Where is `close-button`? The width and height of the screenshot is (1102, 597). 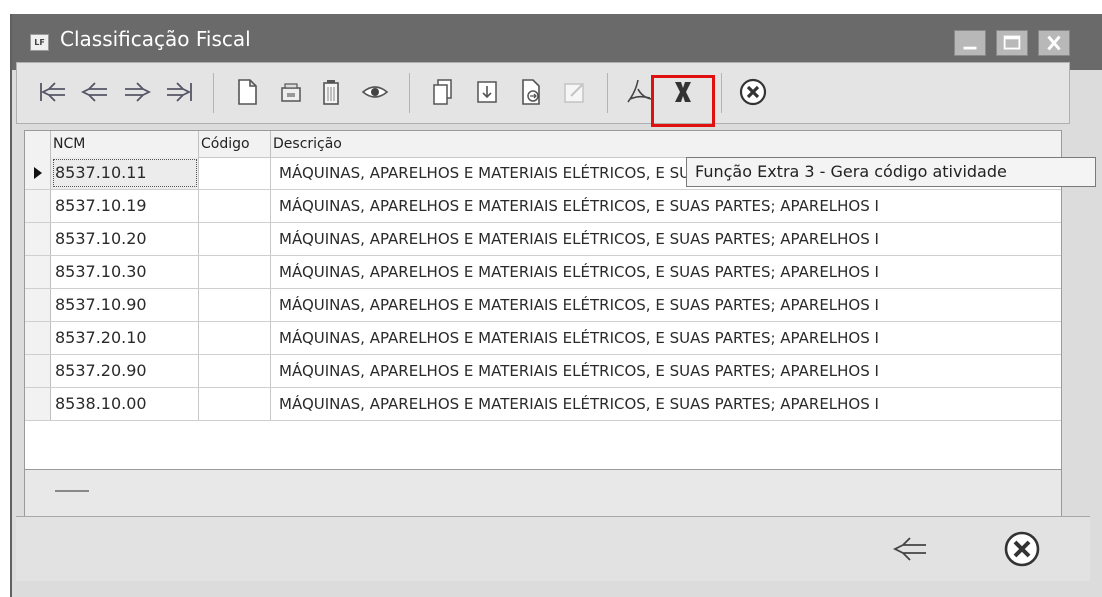
close-button is located at coordinates (753, 92).